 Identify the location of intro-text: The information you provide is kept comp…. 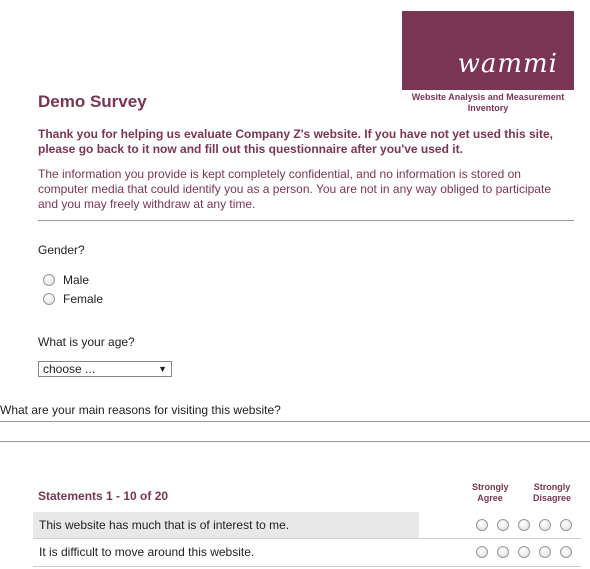
(294, 189).